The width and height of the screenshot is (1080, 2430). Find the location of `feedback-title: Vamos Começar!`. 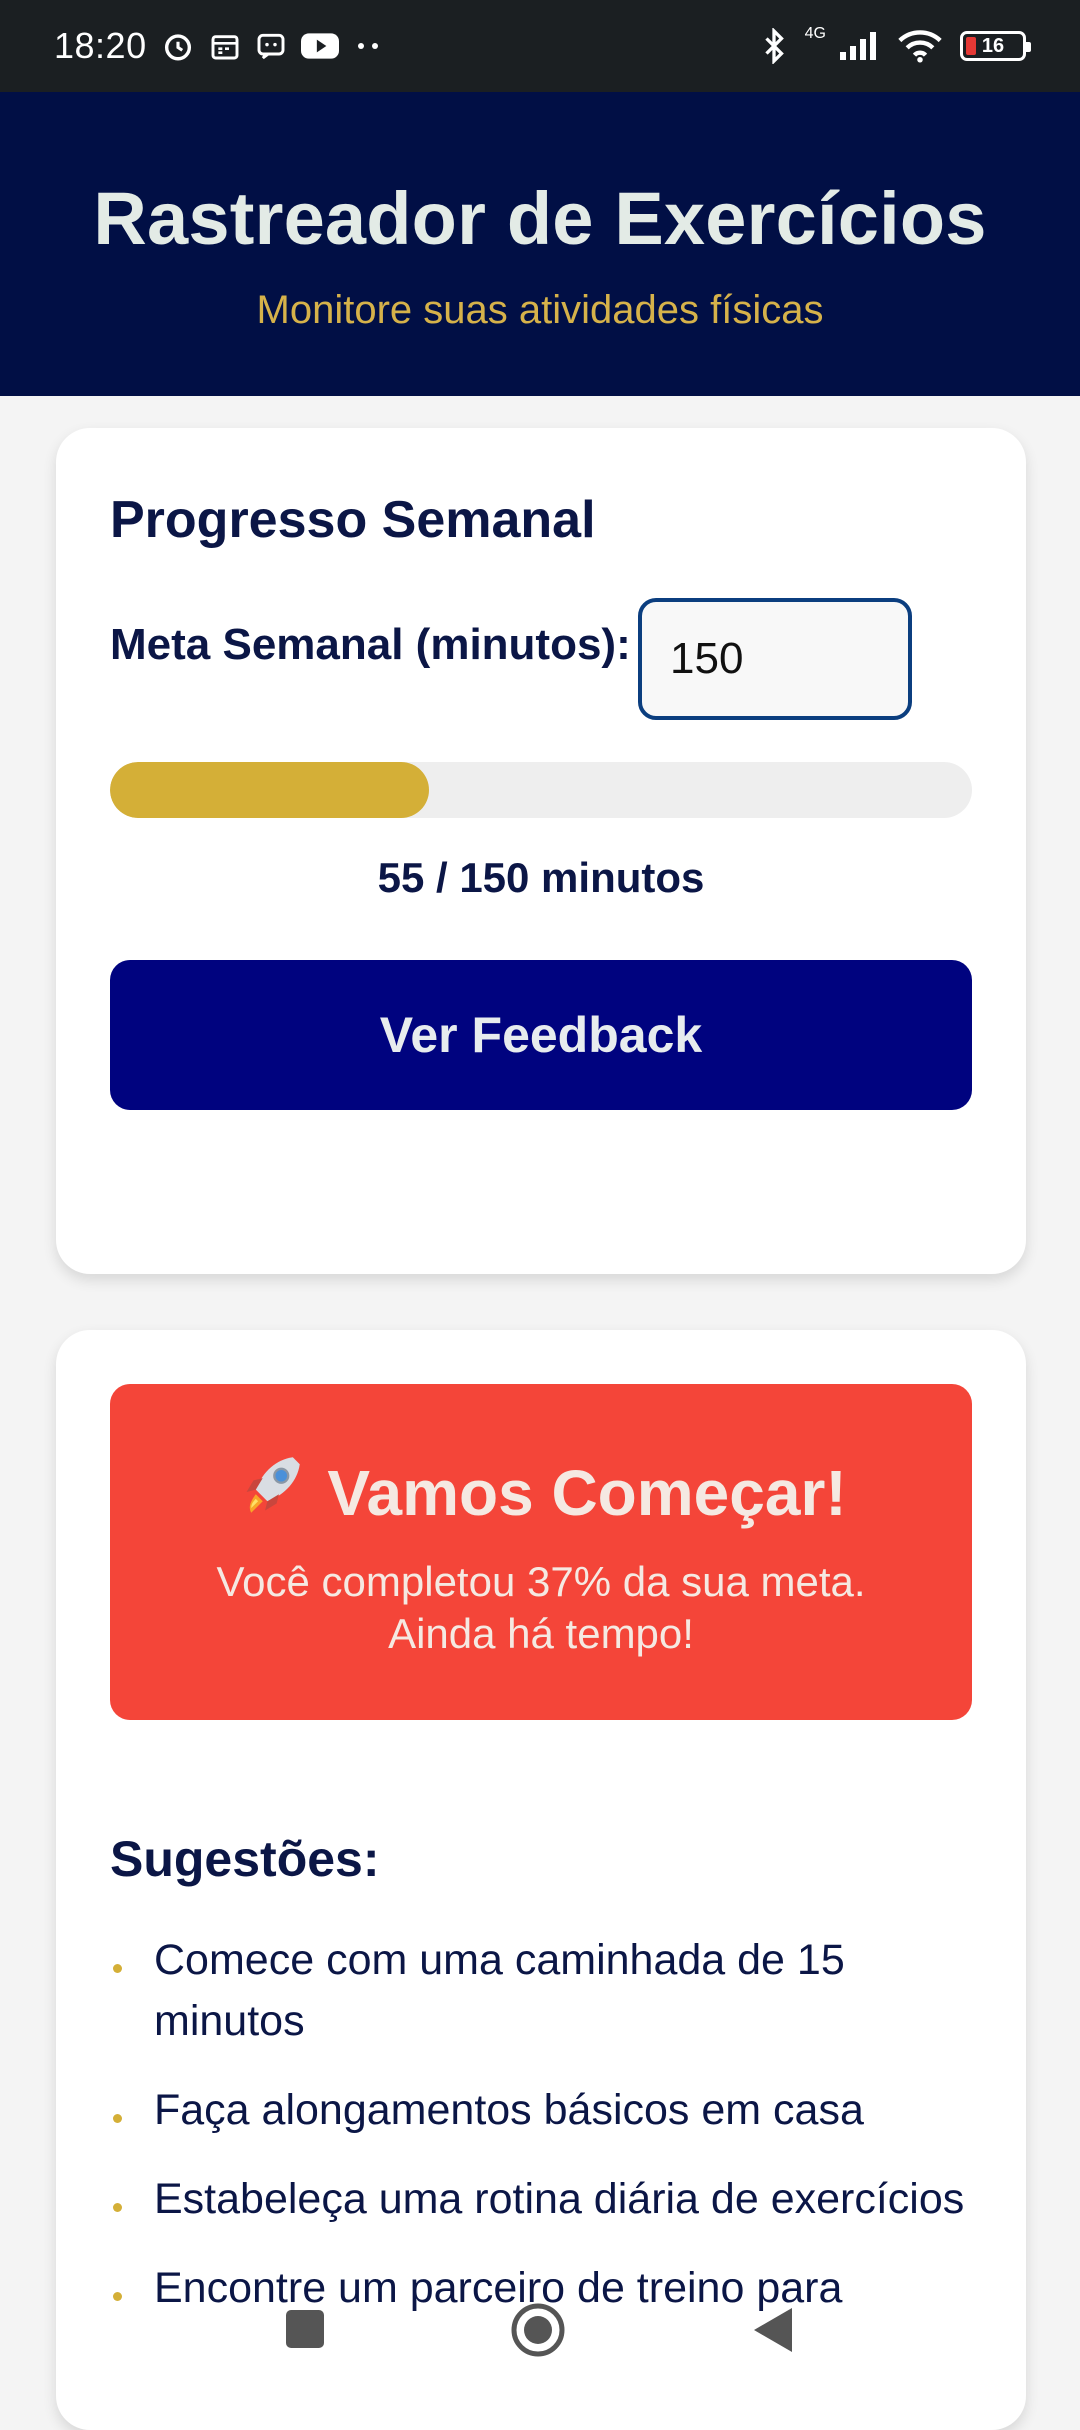

feedback-title: Vamos Começar! is located at coordinates (541, 1492).